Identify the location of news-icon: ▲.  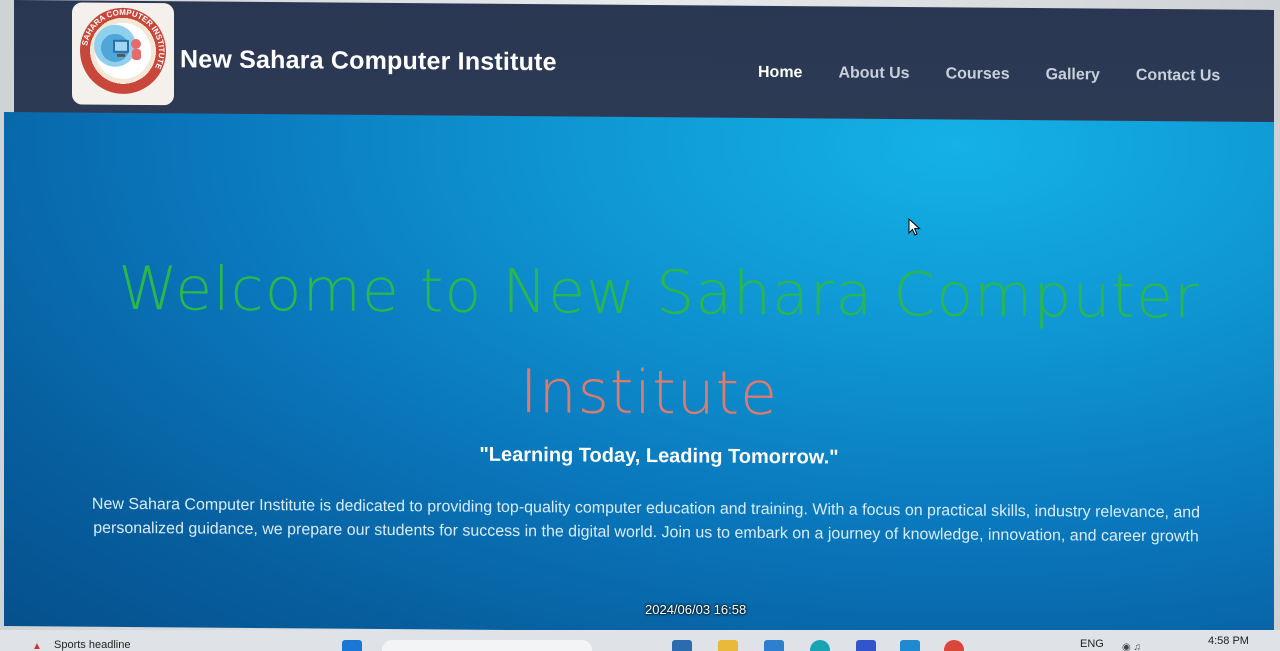
(37, 646).